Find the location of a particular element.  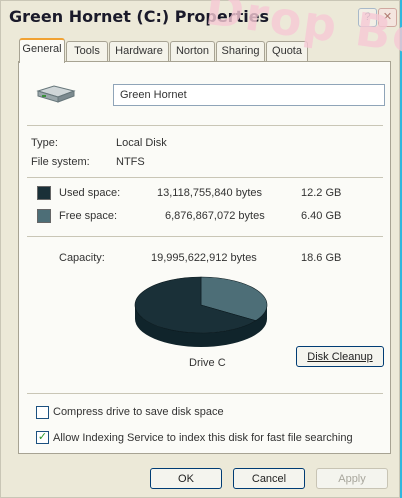

tab-tools: Tools is located at coordinates (87, 51).